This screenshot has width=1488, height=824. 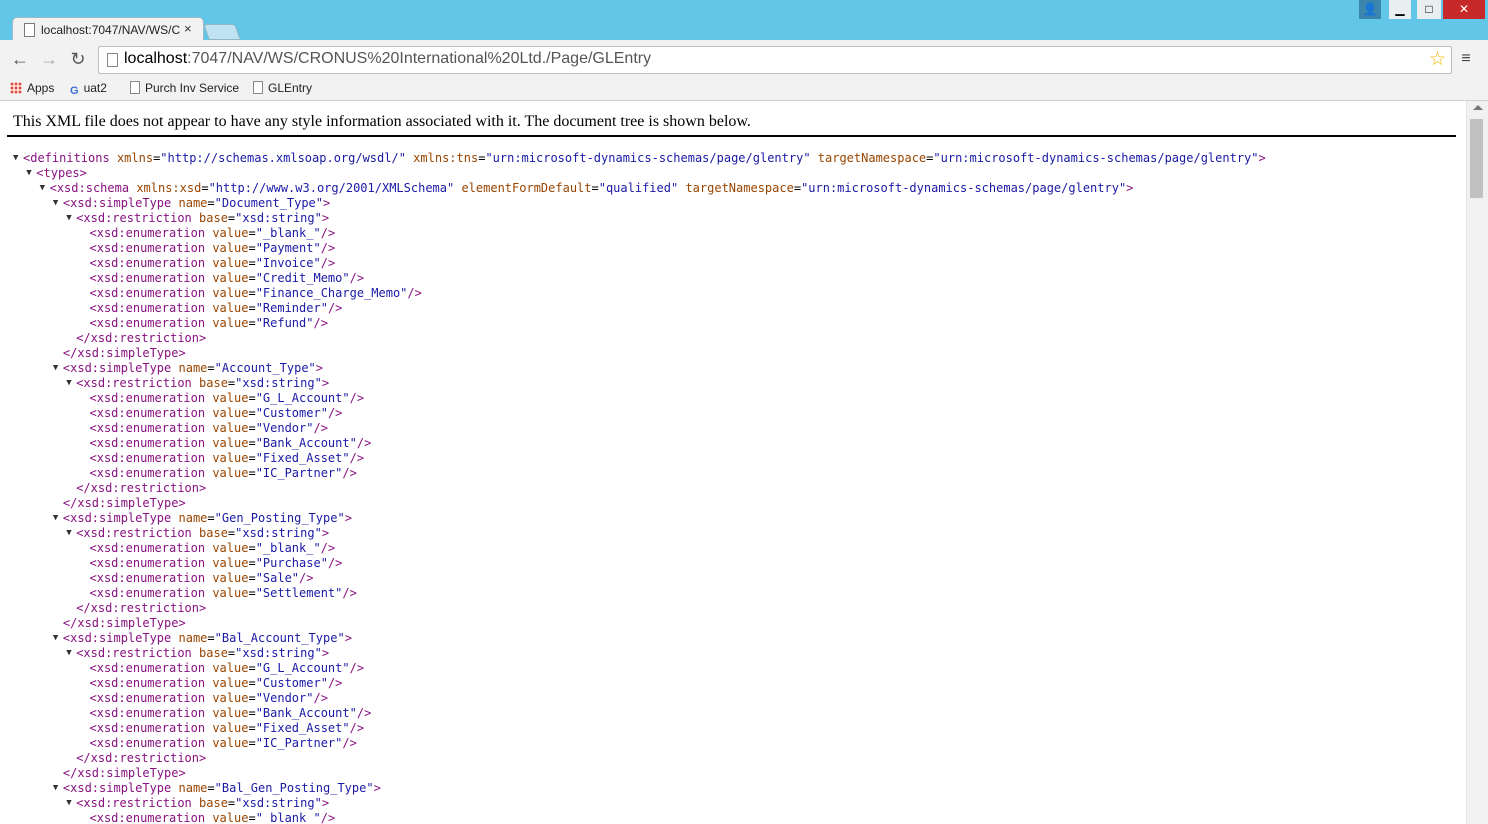 I want to click on back-button: ←, so click(x=20, y=59).